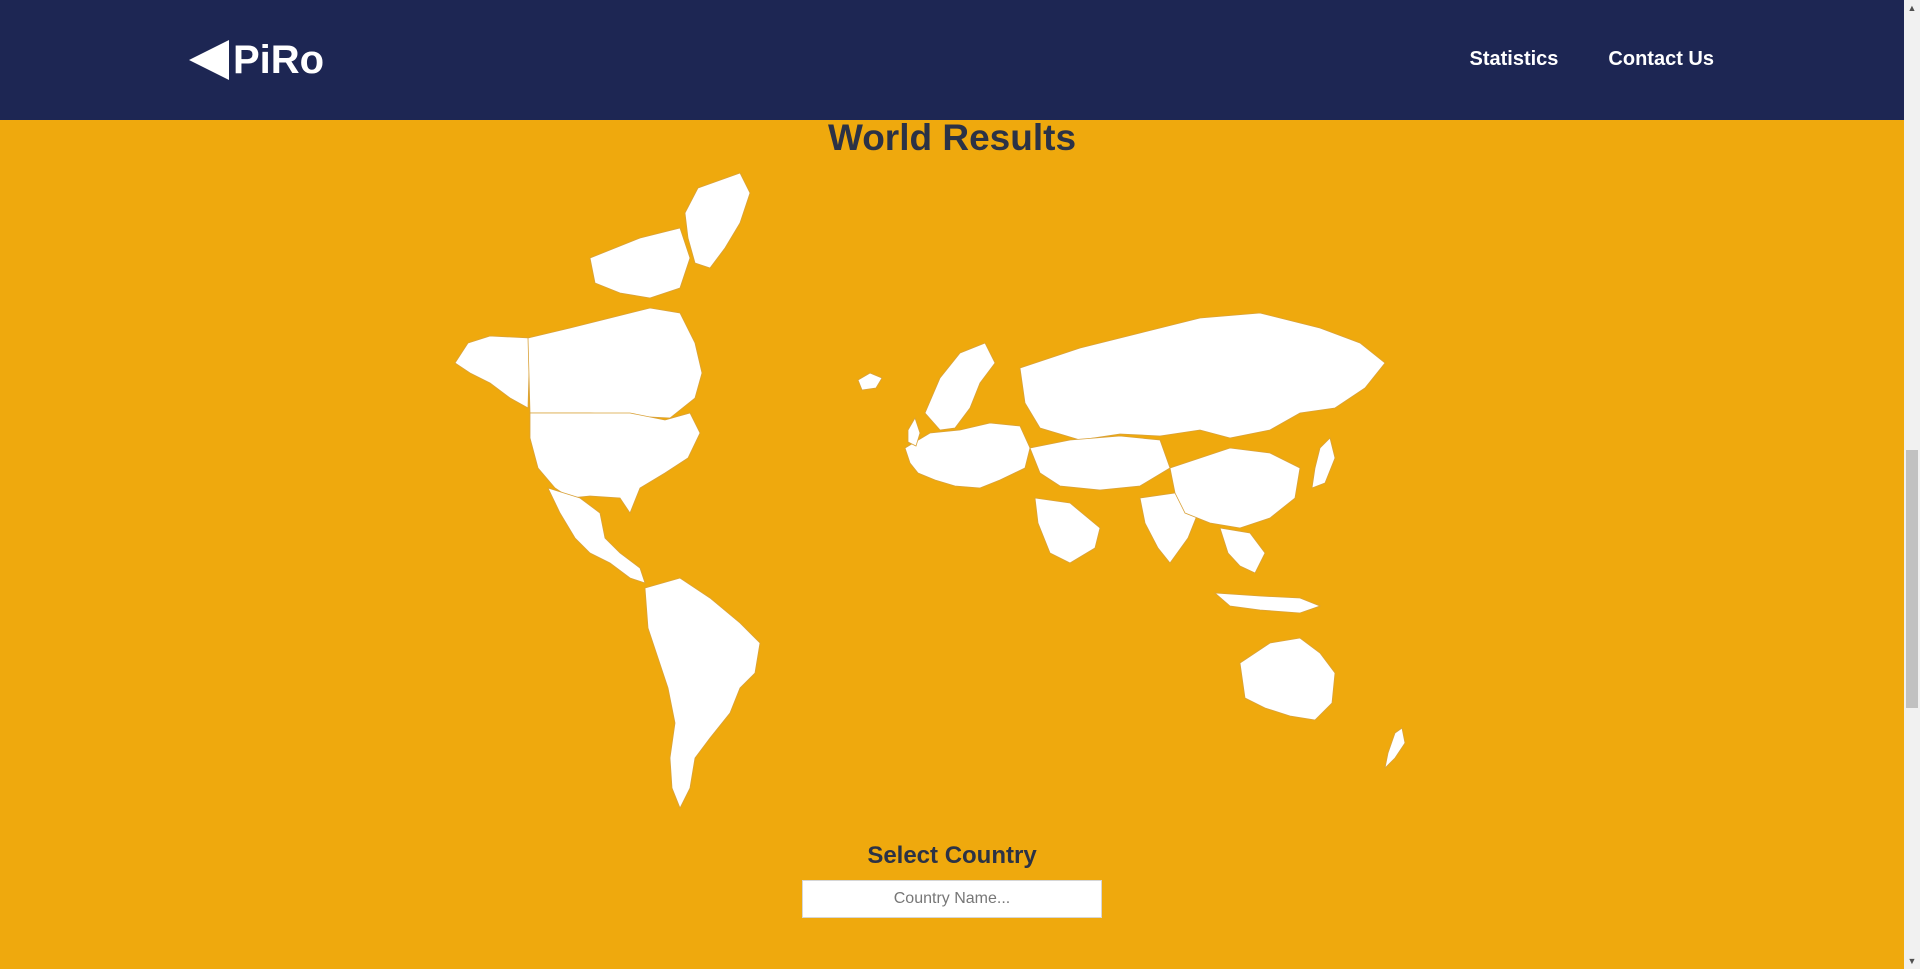  Describe the element at coordinates (952, 137) in the screenshot. I see `page-title: World Results` at that location.